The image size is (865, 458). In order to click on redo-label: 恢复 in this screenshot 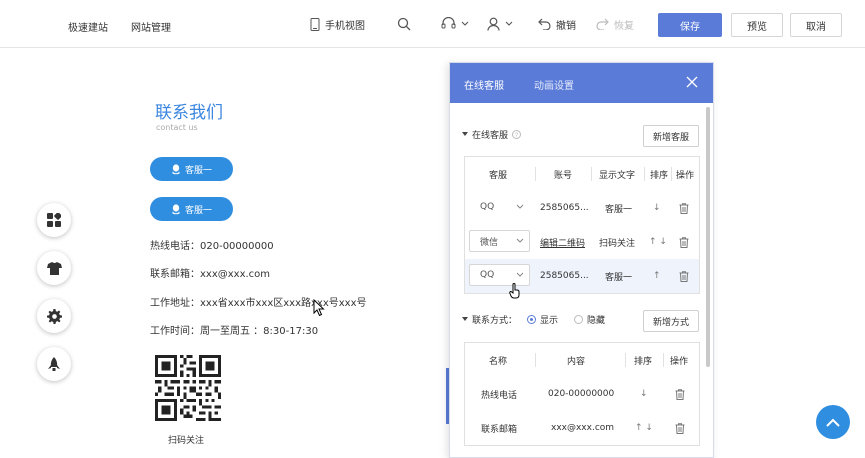, I will do `click(624, 26)`.